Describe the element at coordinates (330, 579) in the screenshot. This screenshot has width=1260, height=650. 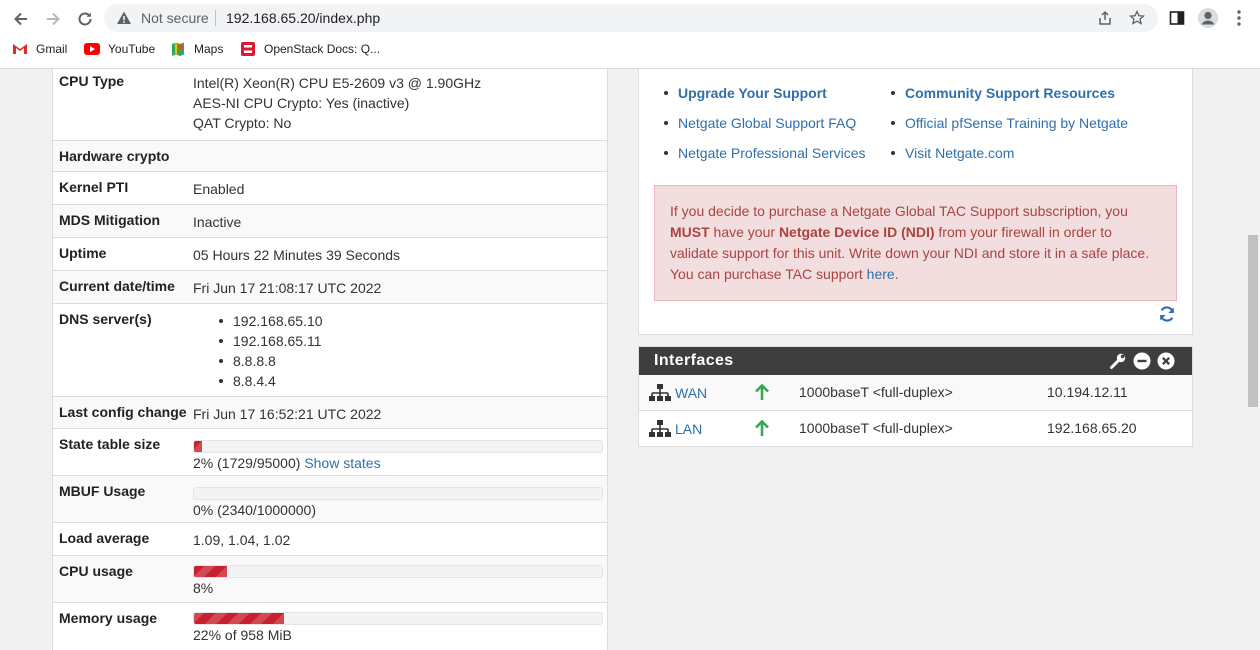
I see `row-cpu-usage: CPU usage 8%` at that location.